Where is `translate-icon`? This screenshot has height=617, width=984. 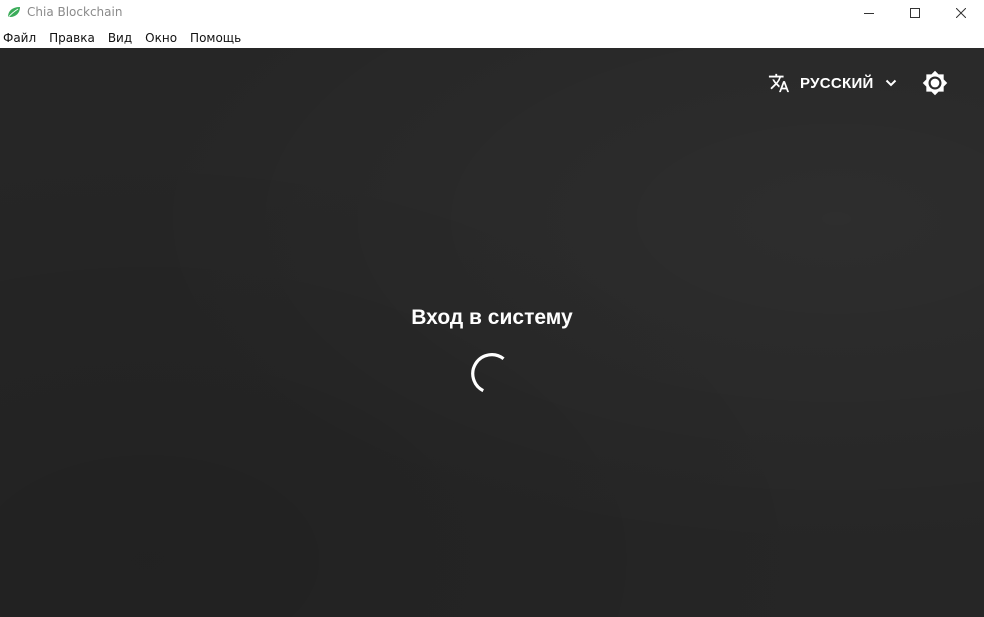 translate-icon is located at coordinates (779, 83).